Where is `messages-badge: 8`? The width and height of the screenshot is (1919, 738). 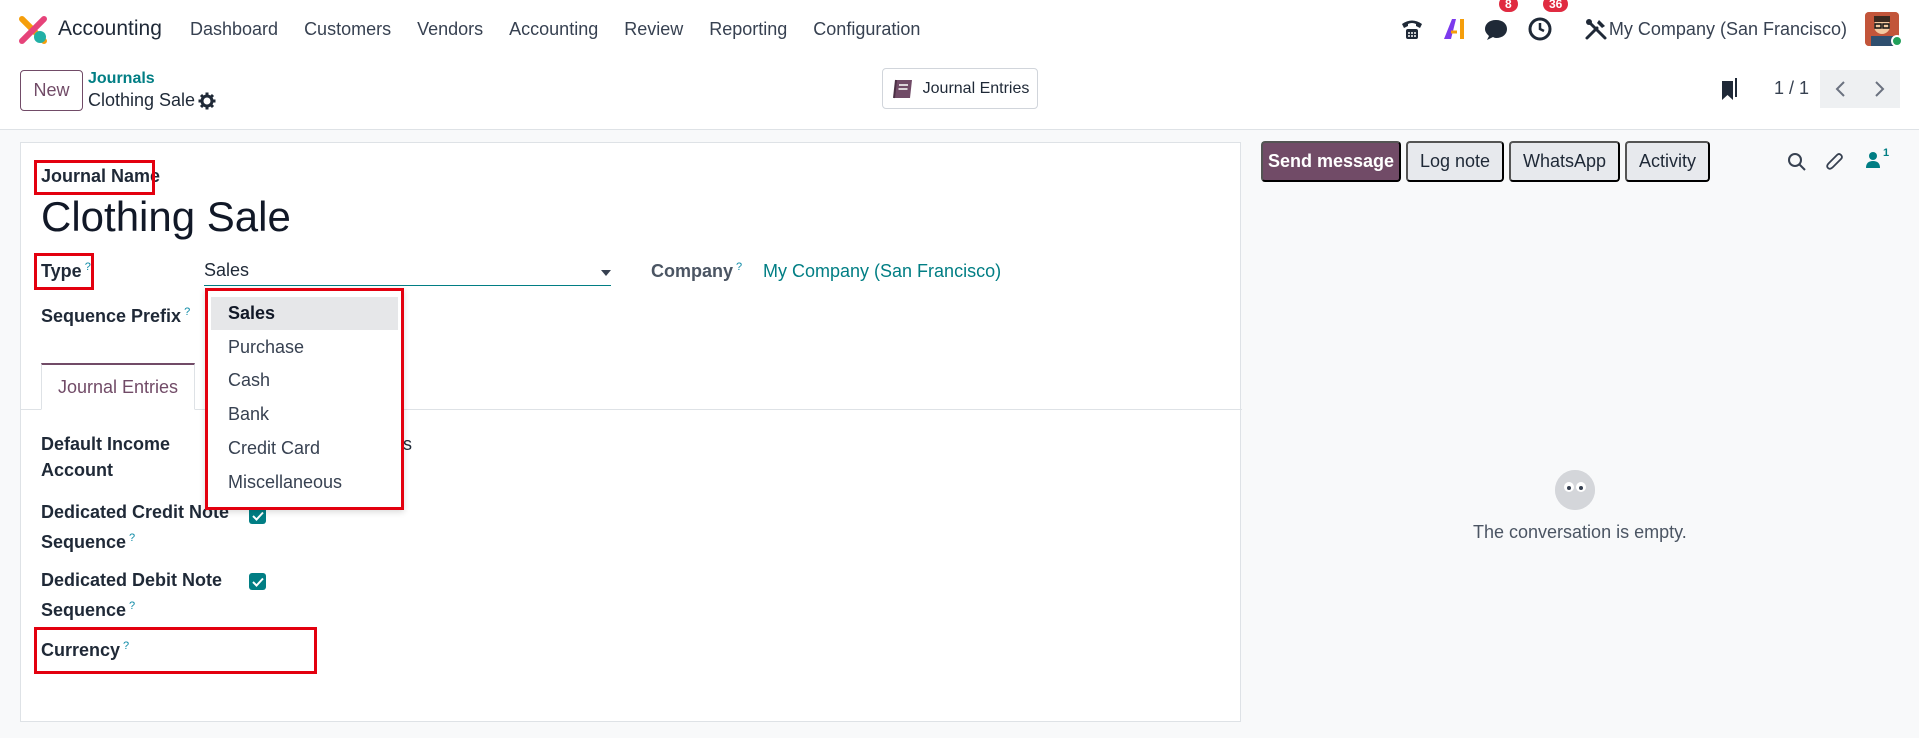 messages-badge: 8 is located at coordinates (1508, 6).